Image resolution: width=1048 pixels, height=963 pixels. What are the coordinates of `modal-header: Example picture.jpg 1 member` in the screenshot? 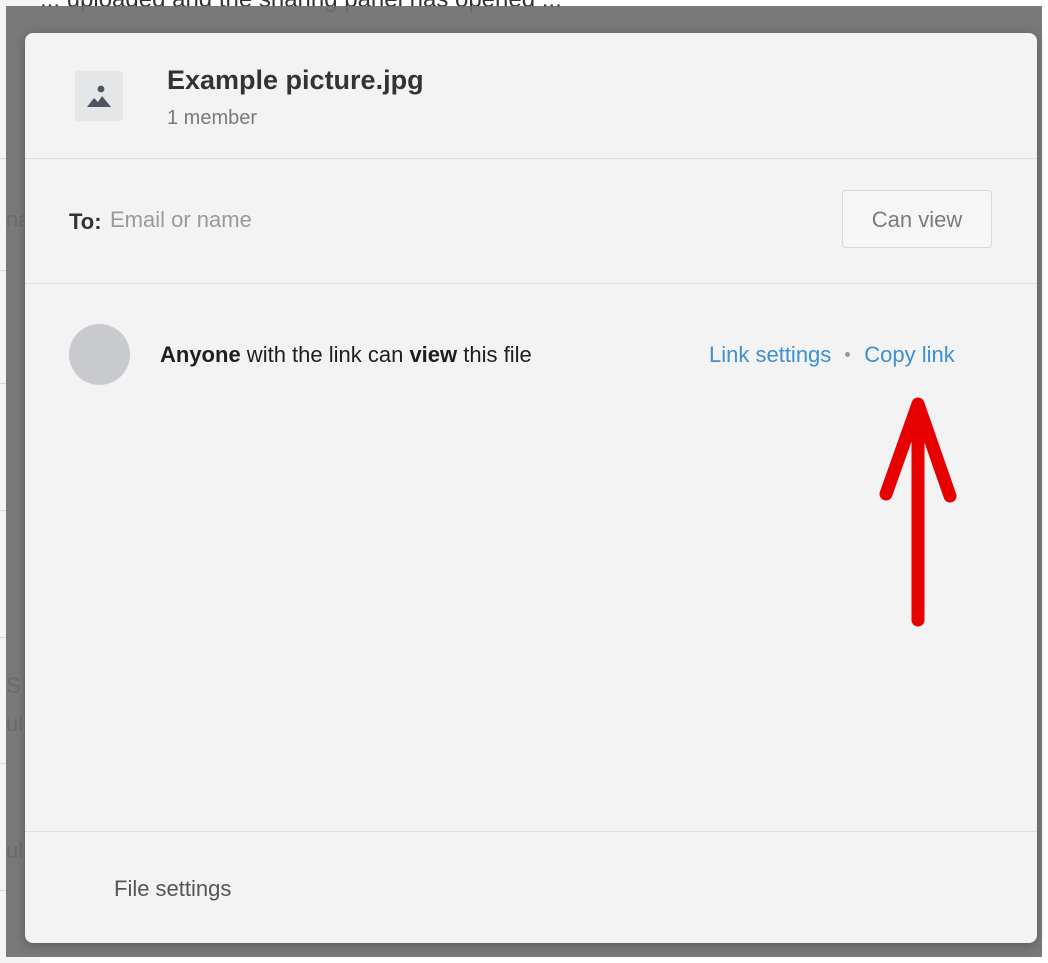 It's located at (531, 96).